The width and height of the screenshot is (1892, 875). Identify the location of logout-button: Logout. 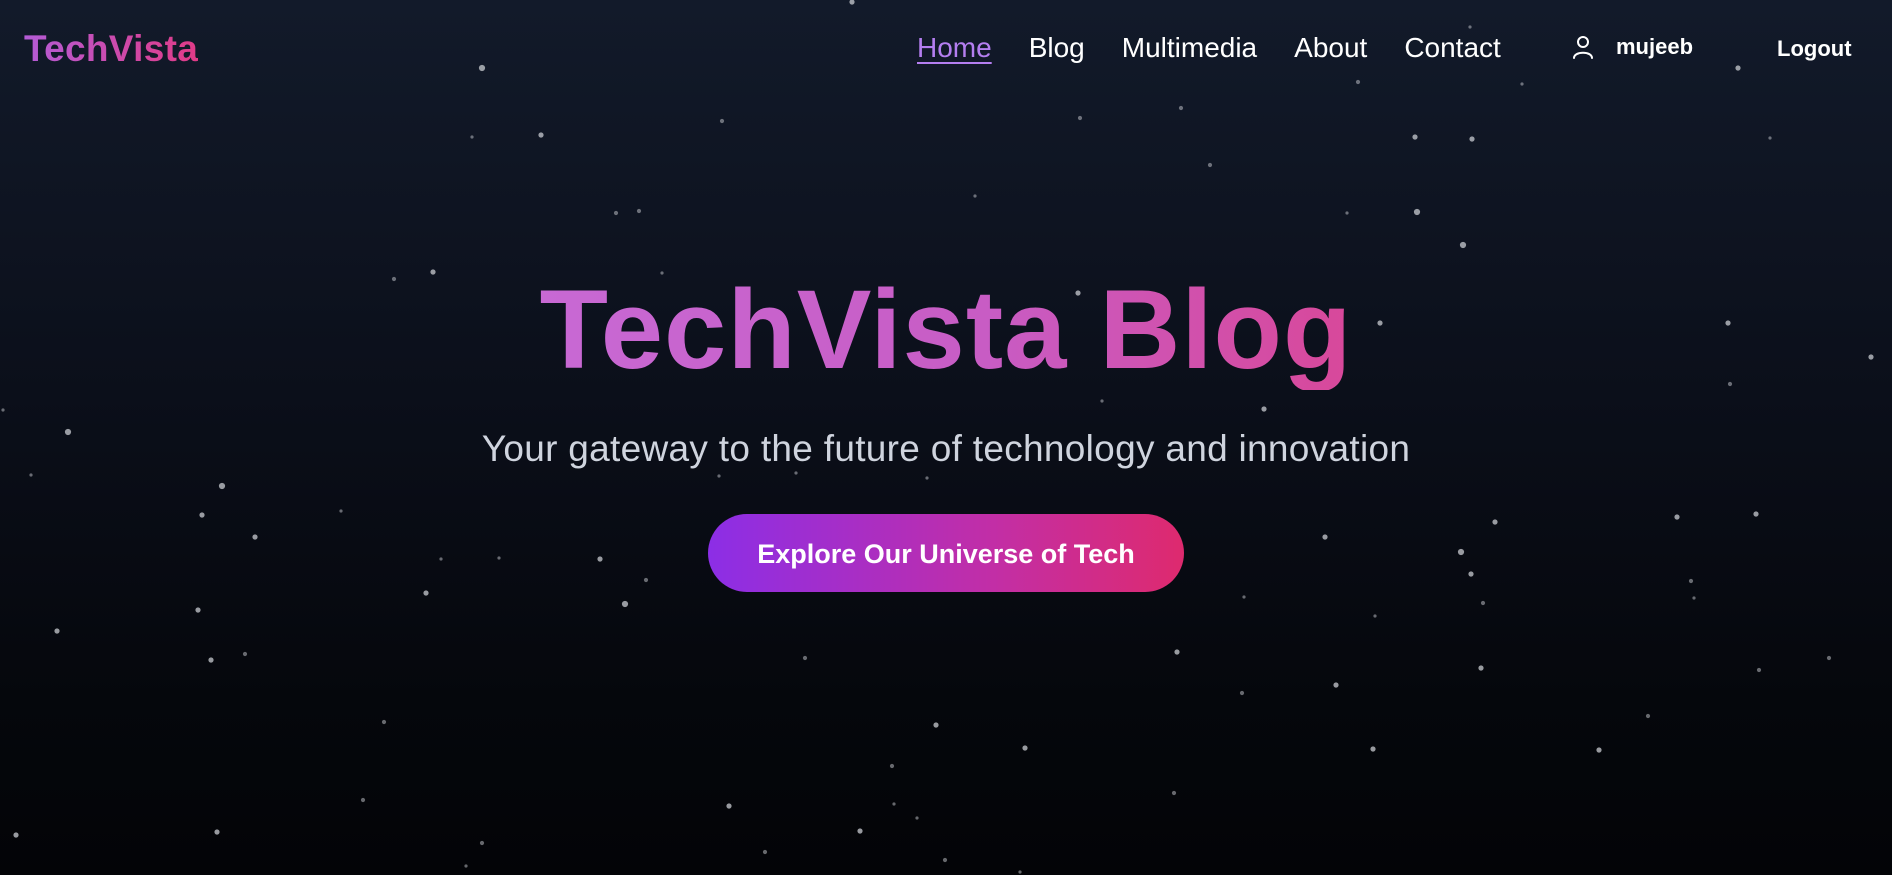
(1814, 49).